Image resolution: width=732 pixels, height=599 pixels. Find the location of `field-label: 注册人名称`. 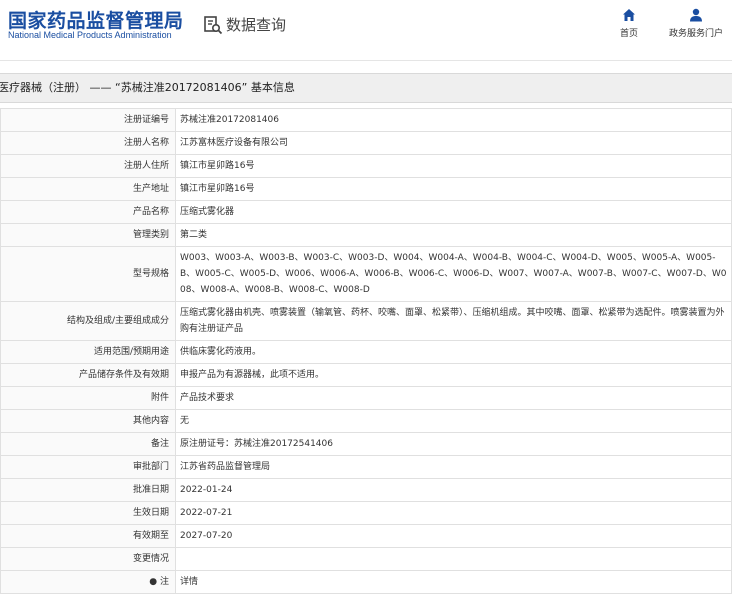

field-label: 注册人名称 is located at coordinates (88, 143).